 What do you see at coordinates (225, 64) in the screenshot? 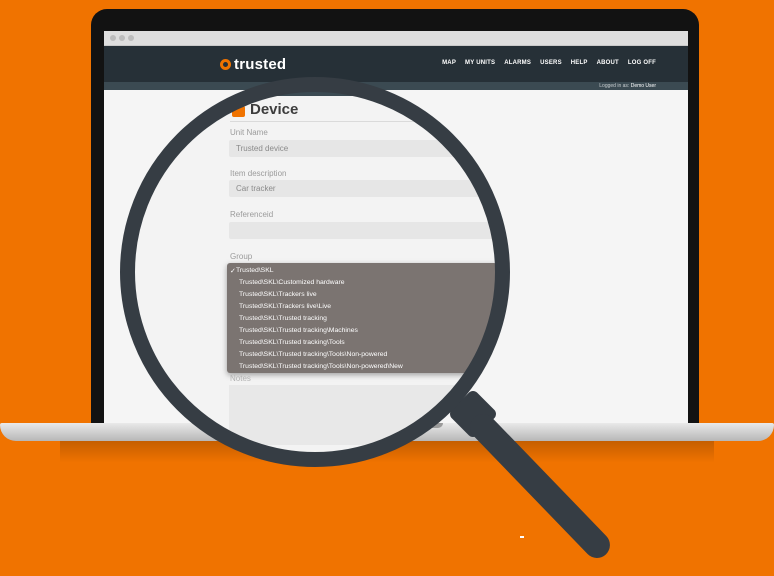
I see `location-pin-icon` at bounding box center [225, 64].